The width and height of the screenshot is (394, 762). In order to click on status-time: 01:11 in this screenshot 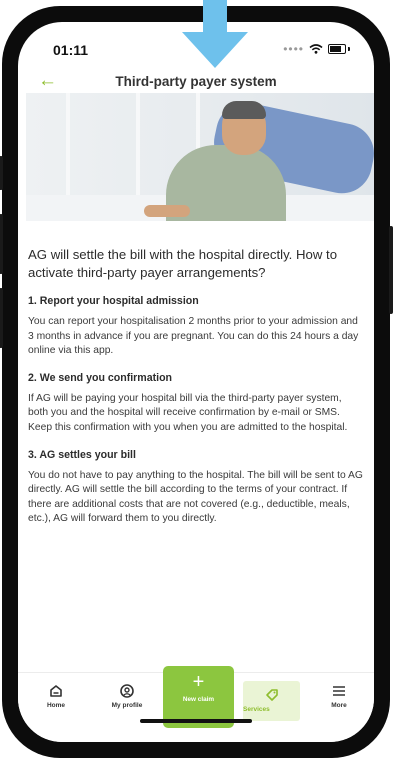, I will do `click(71, 50)`.